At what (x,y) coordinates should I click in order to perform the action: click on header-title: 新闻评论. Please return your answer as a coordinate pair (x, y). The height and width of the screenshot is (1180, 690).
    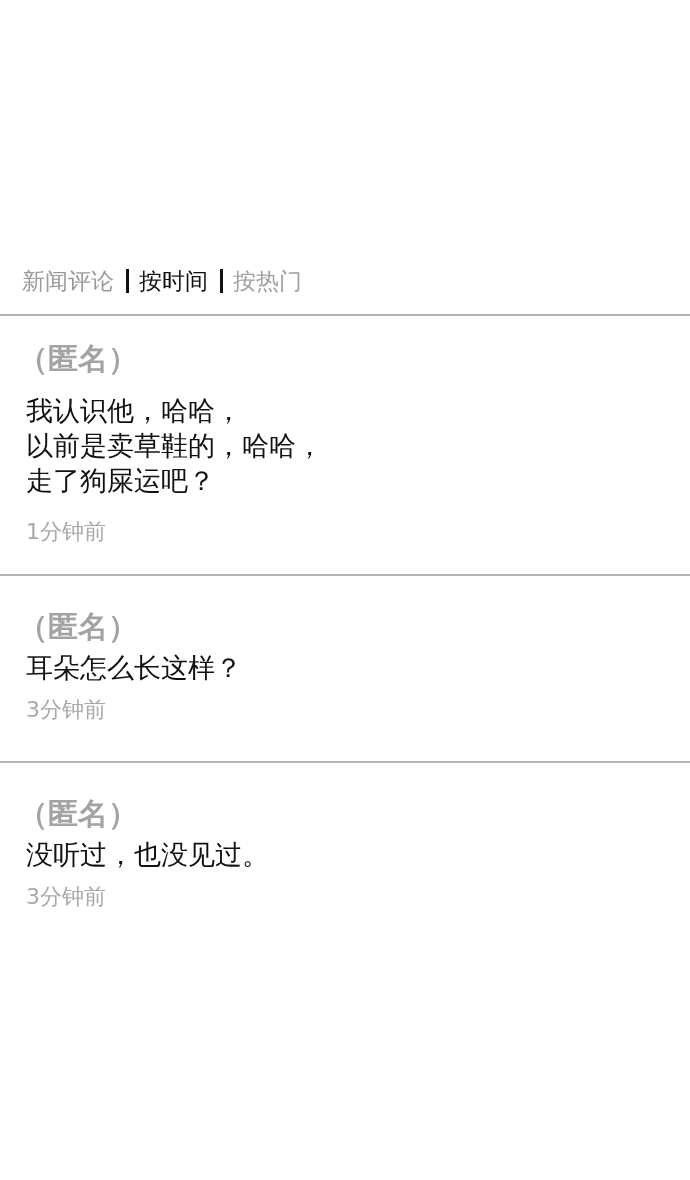
    Looking at the image, I should click on (68, 281).